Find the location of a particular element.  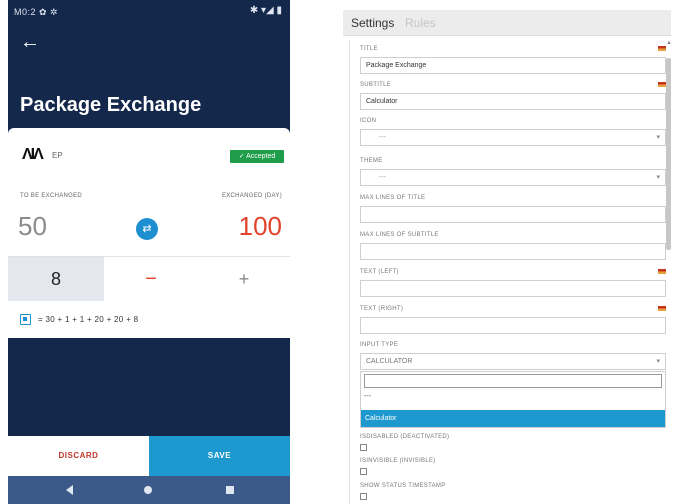

exchanged-label: EXCHANGED (DAY) is located at coordinates (251, 196).